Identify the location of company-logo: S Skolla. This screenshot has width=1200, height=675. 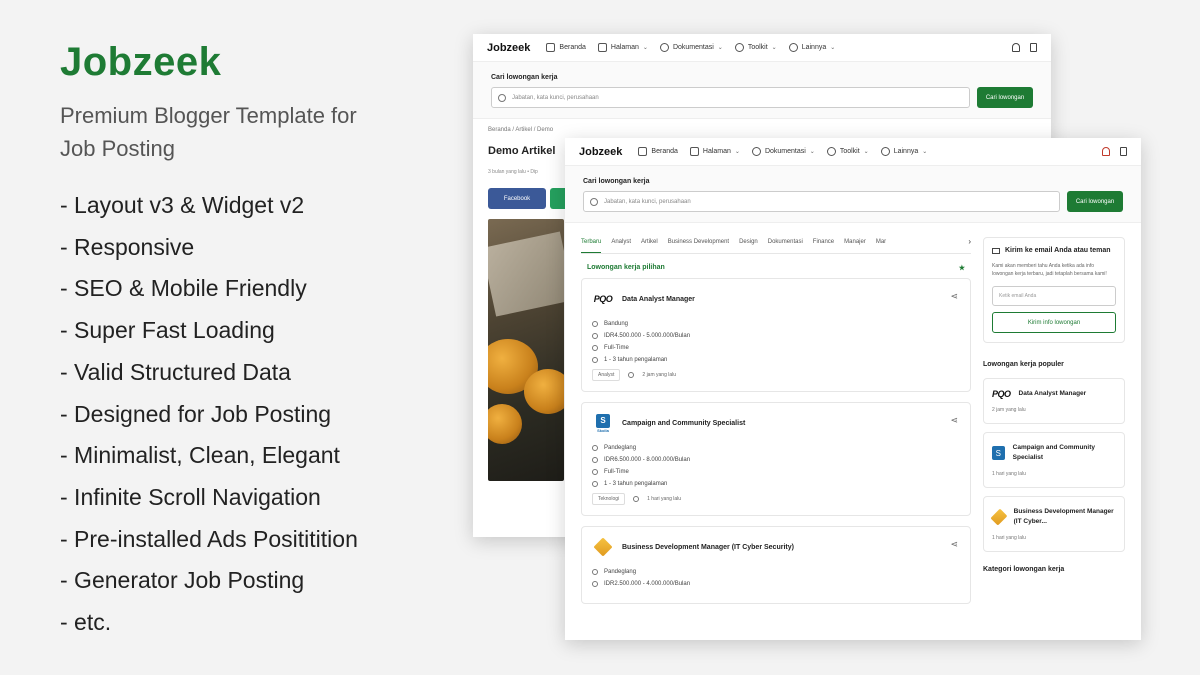
(603, 423).